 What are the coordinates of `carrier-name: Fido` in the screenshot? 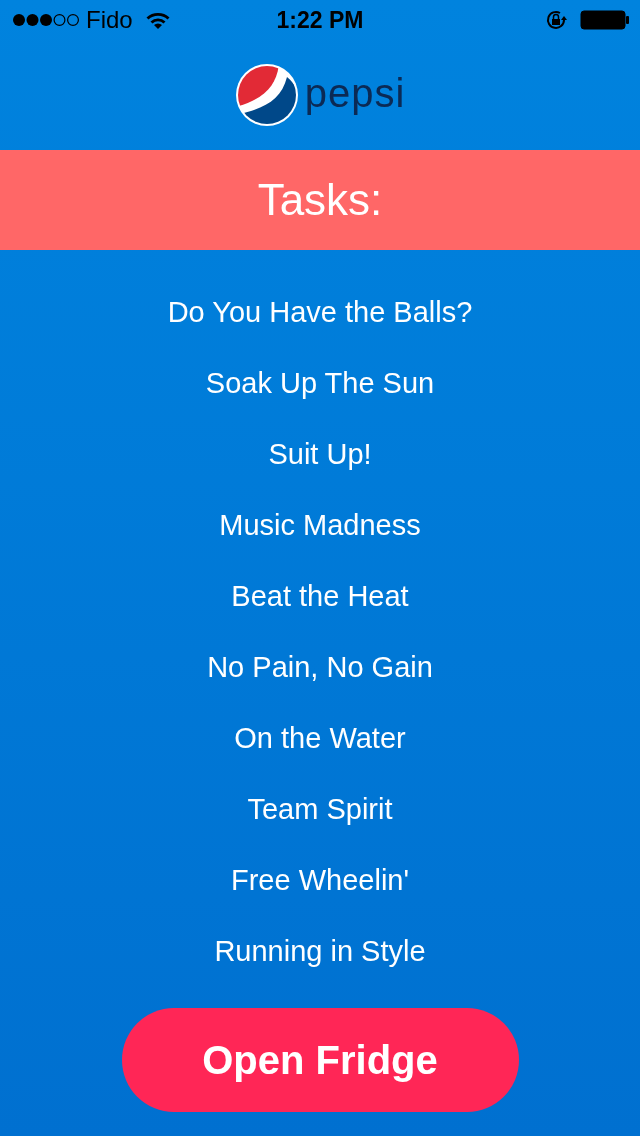 It's located at (109, 20).